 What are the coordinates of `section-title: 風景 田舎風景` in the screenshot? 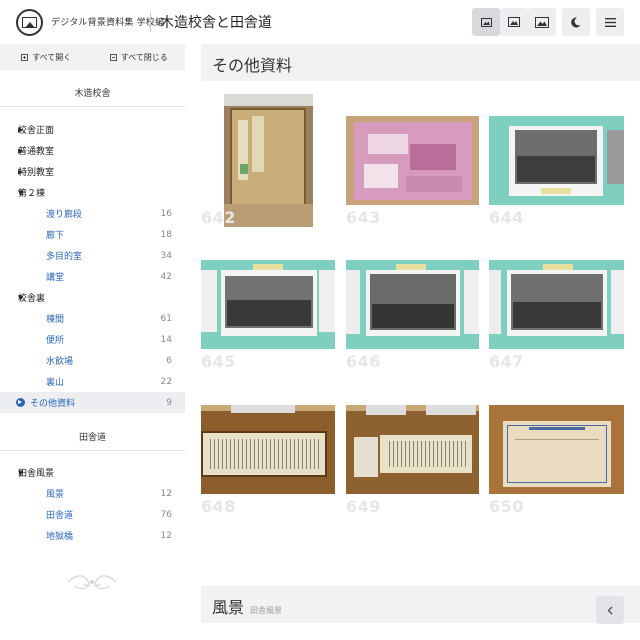 It's located at (247, 606).